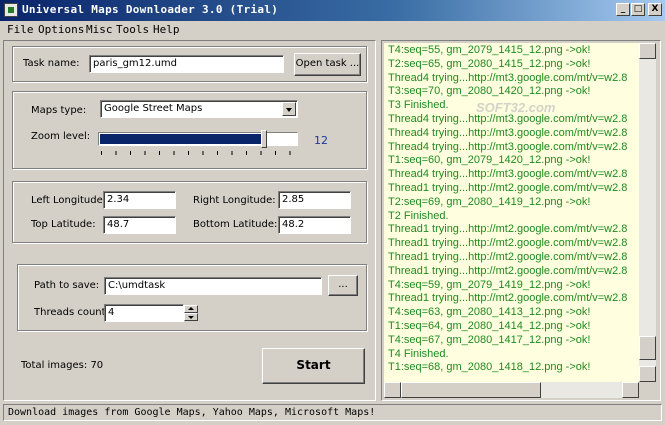 Image resolution: width=665 pixels, height=425 pixels. Describe the element at coordinates (489, 367) in the screenshot. I see `log-line: T1:seq=68, gm_2080_1418_12.png ->ok!` at that location.